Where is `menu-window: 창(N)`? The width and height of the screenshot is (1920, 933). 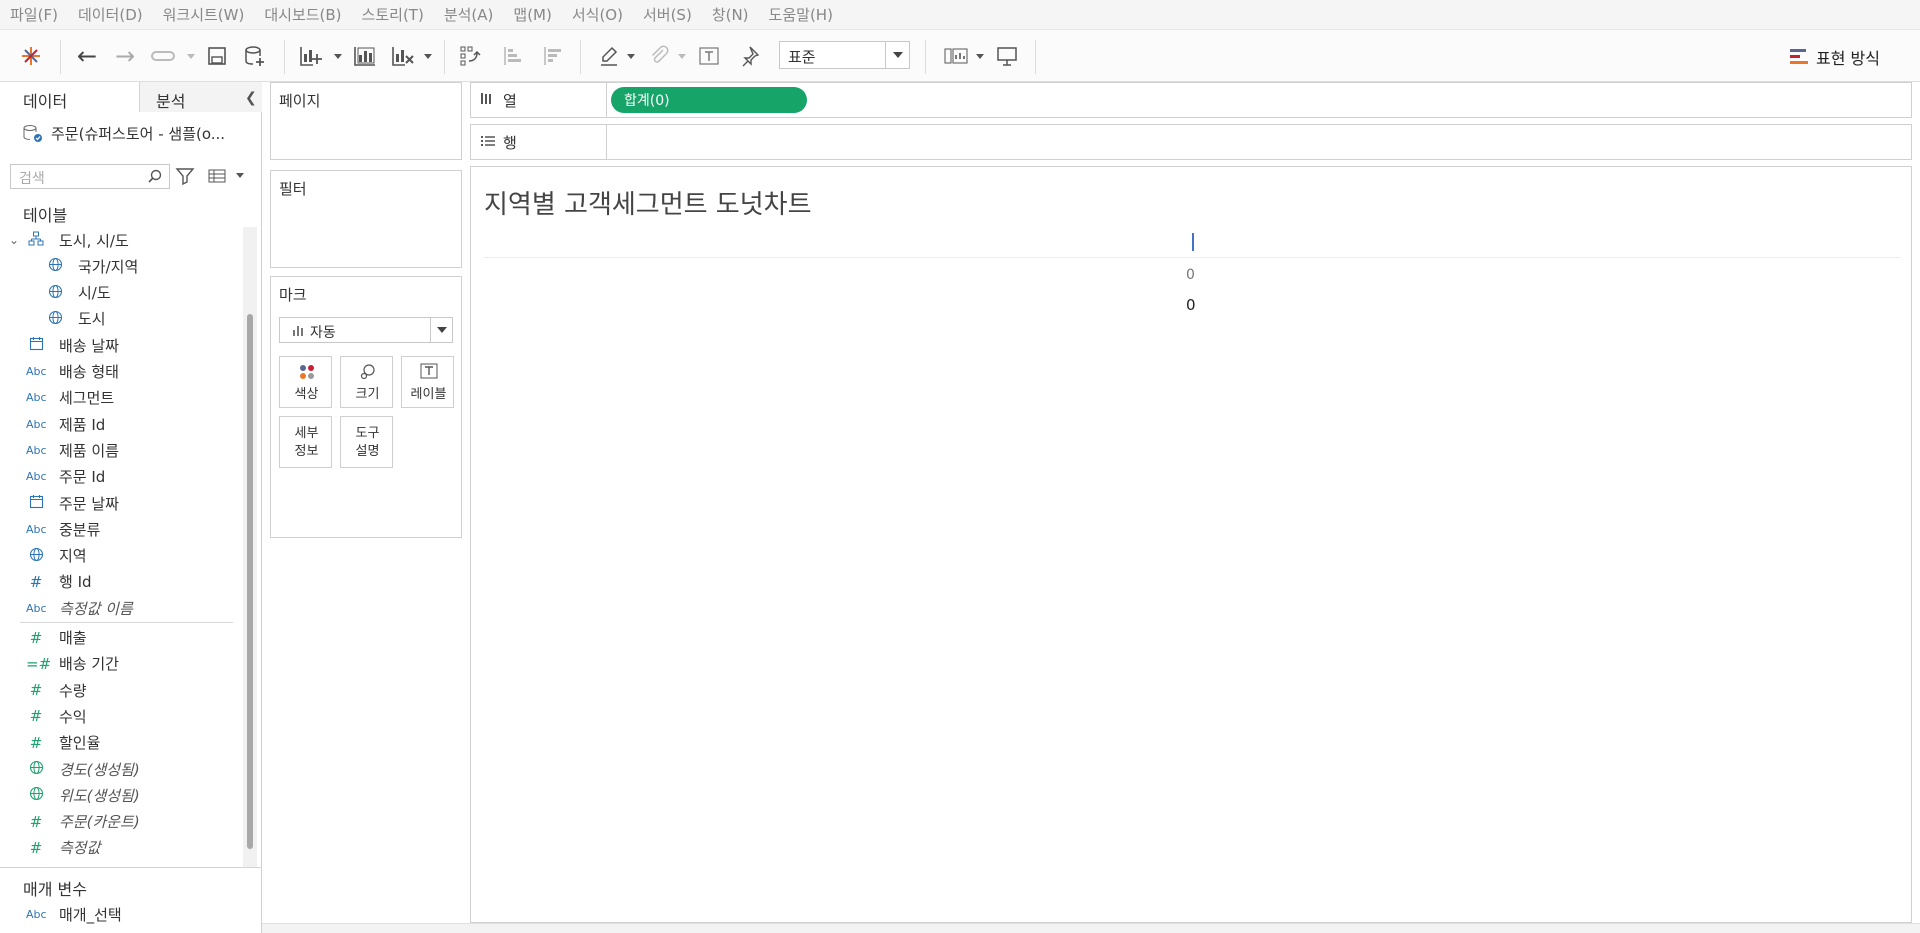 menu-window: 창(N) is located at coordinates (730, 14).